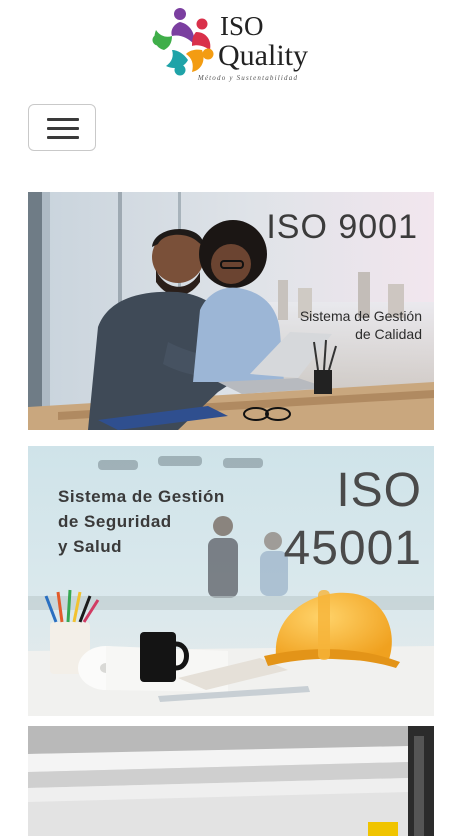 The height and width of the screenshot is (836, 460). I want to click on banner-title-line: 45001, so click(352, 548).